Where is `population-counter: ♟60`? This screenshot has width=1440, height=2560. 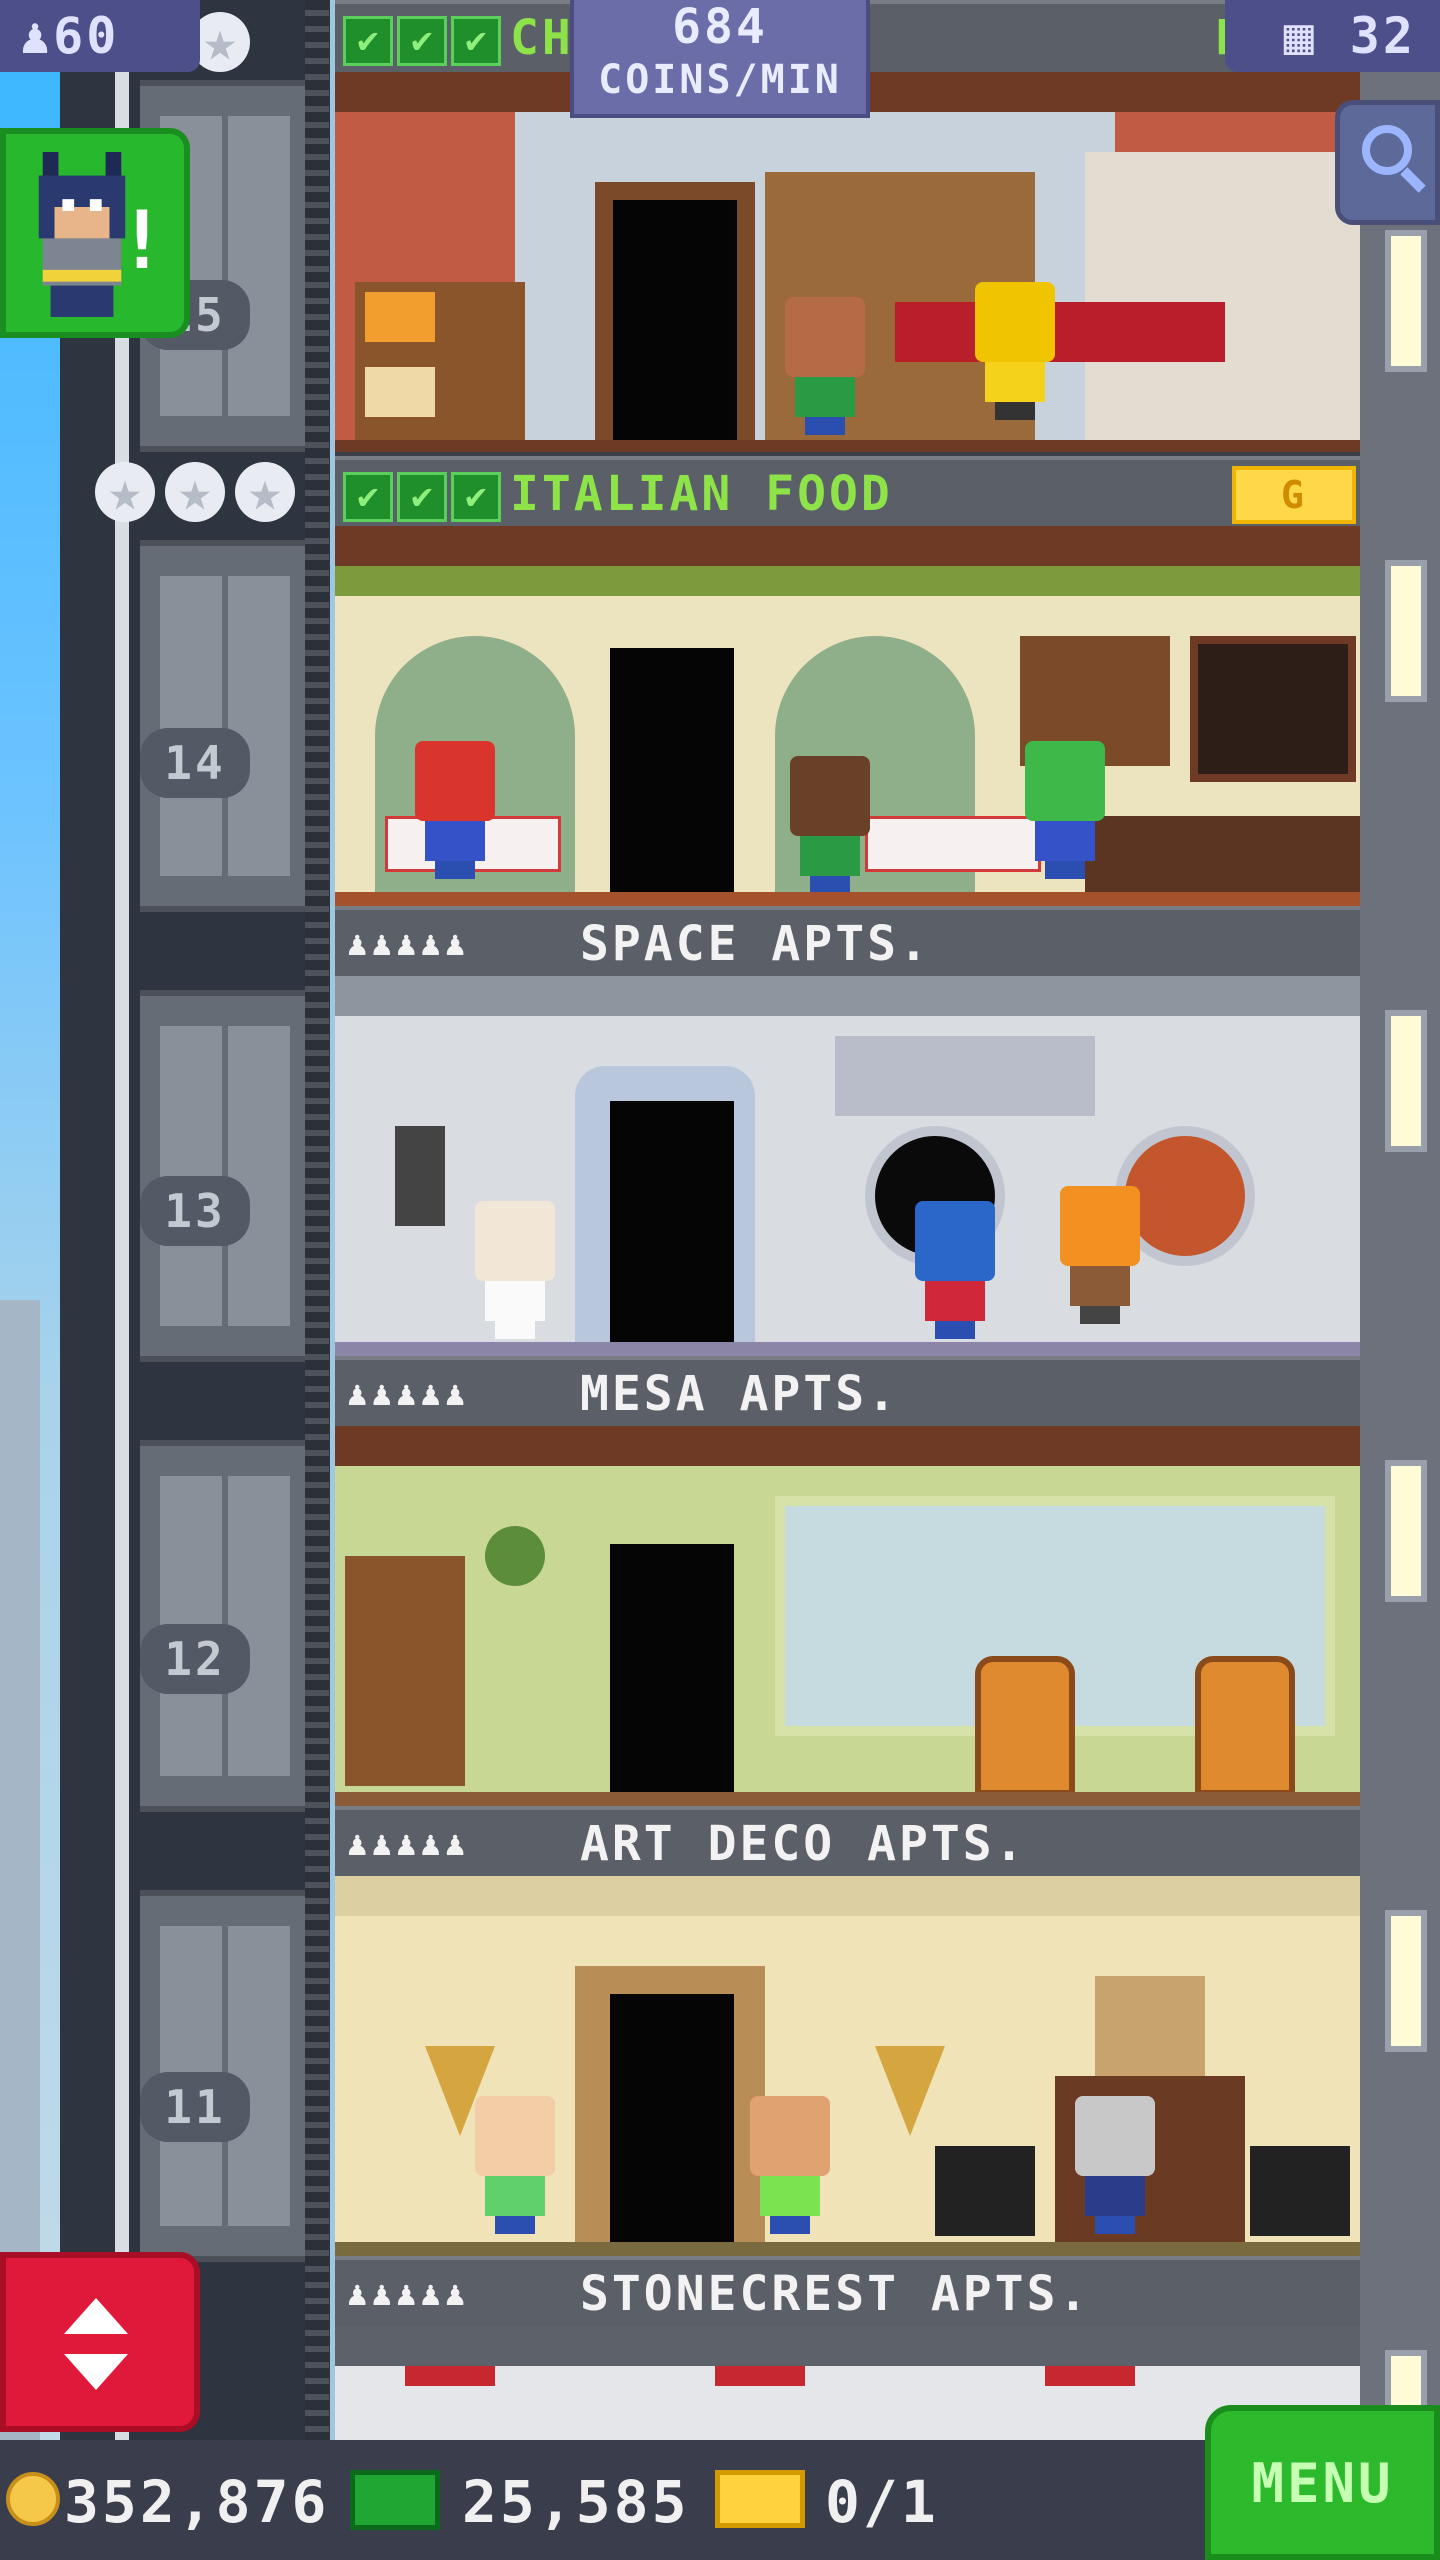
population-counter: ♟60 is located at coordinates (100, 36).